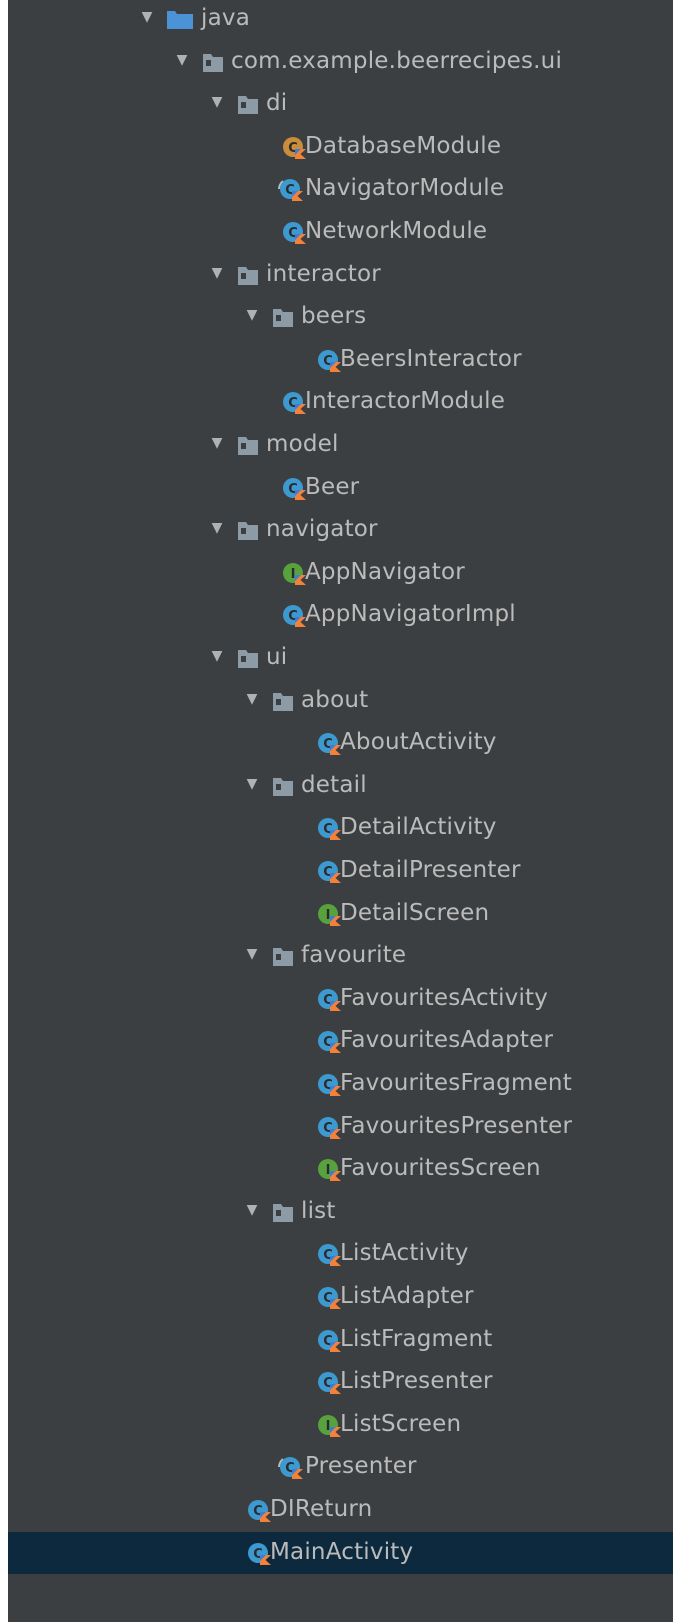  Describe the element at coordinates (340, 701) in the screenshot. I see `tree-row-about: ▼ about` at that location.